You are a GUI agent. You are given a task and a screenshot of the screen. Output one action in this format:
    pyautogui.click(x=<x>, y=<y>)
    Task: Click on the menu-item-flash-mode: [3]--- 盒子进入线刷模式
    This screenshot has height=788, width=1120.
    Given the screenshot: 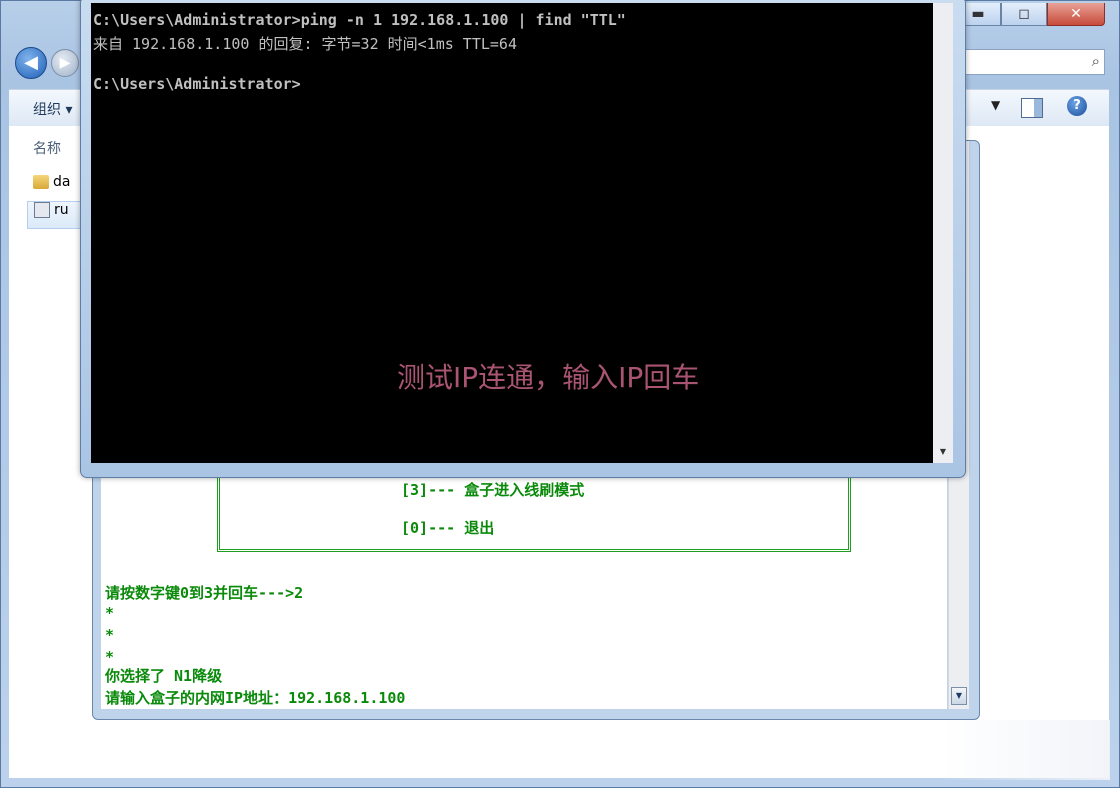 What is the action you would take?
    pyautogui.click(x=493, y=490)
    